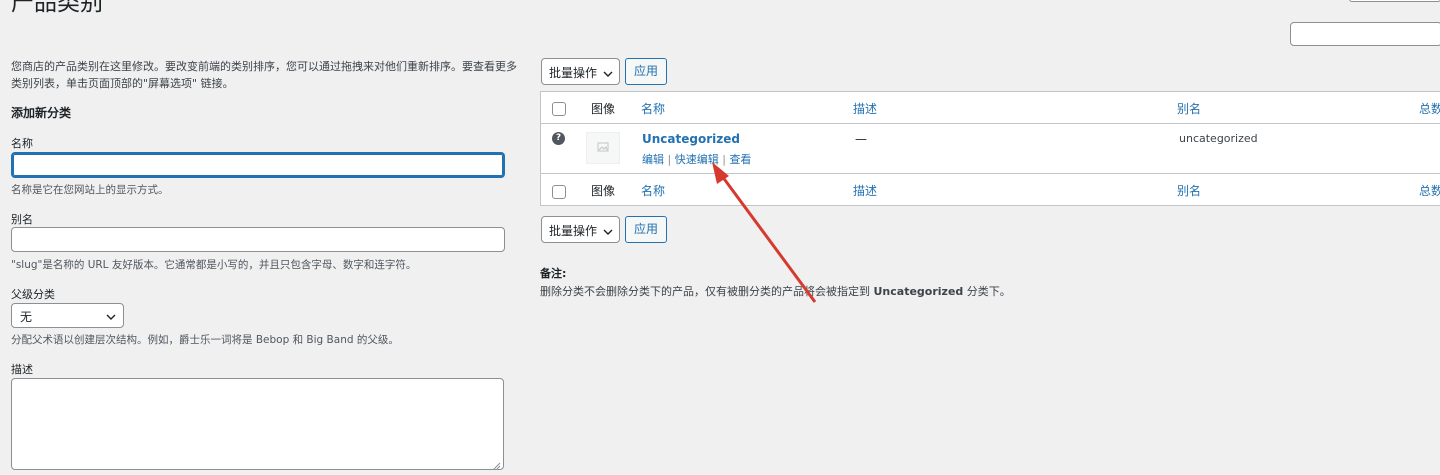 The image size is (1440, 475). What do you see at coordinates (646, 71) in the screenshot?
I see `apply-button-top: 应用` at bounding box center [646, 71].